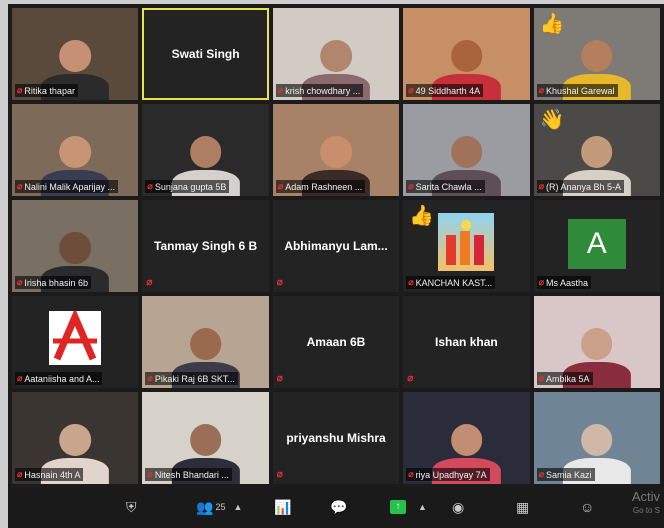  Describe the element at coordinates (596, 54) in the screenshot. I see `participant-tile: 👍 ⌀ Khushal Garewal` at that location.